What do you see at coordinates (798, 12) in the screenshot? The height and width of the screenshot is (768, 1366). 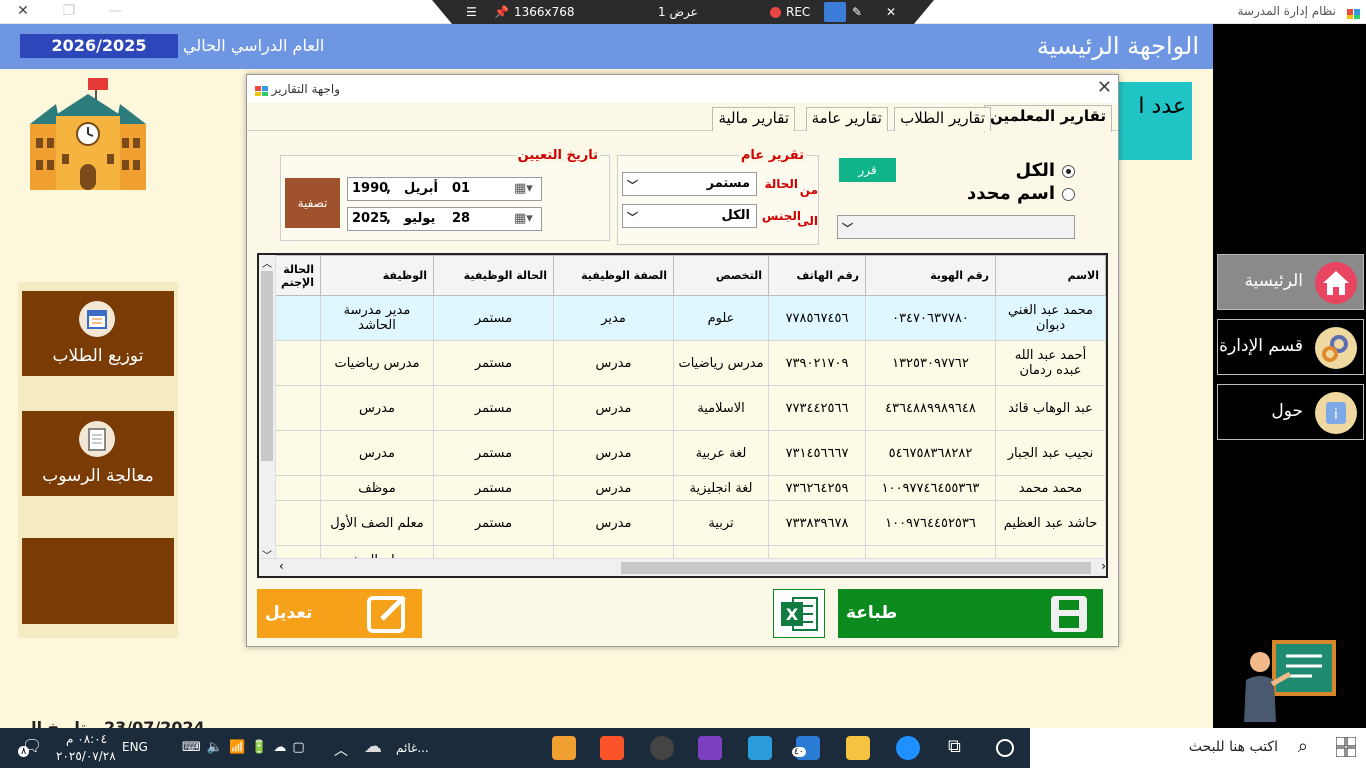 I see `rec-button: REC` at bounding box center [798, 12].